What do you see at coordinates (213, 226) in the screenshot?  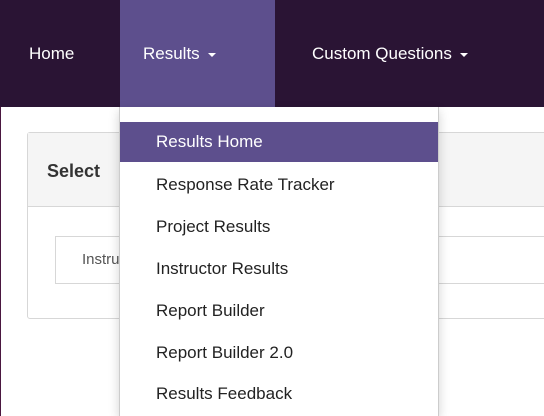 I see `menu-item-label: Project Results` at bounding box center [213, 226].